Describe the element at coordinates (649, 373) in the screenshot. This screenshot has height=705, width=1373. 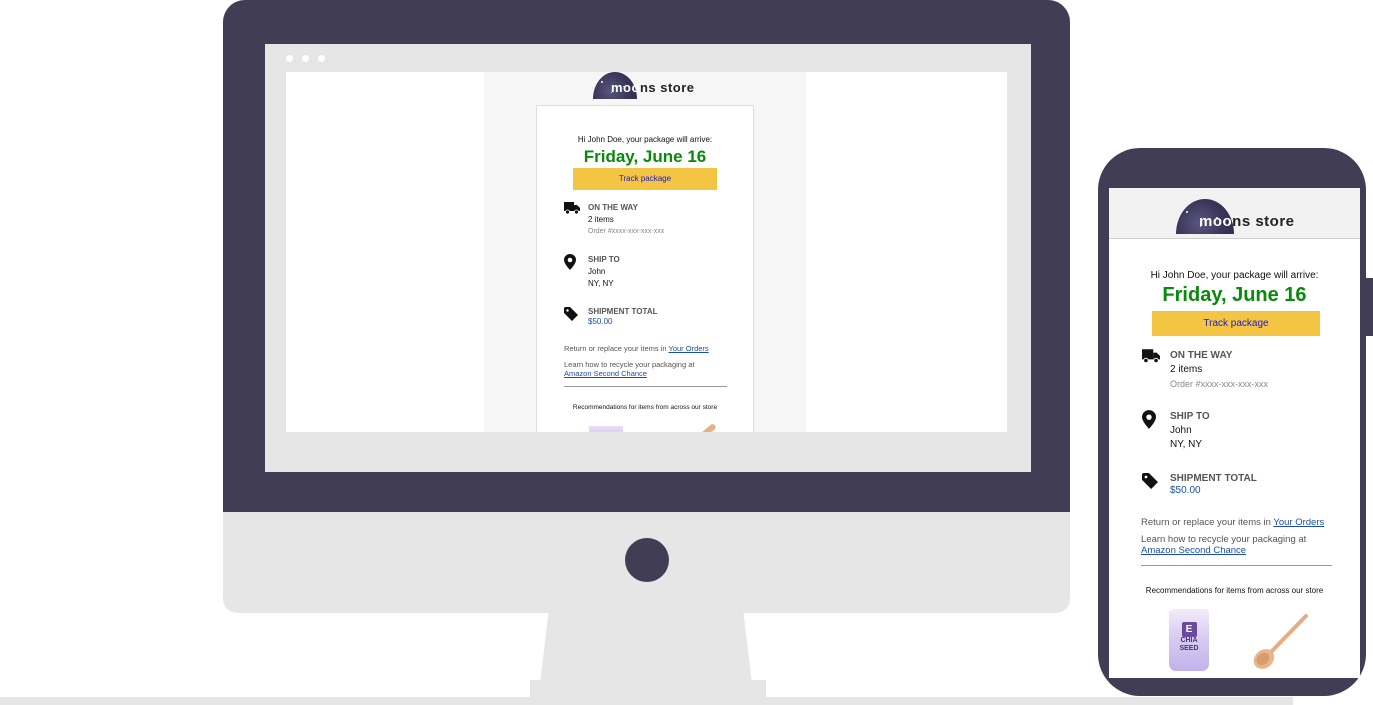
I see `second-chance-link: Amazon Second Chance` at that location.